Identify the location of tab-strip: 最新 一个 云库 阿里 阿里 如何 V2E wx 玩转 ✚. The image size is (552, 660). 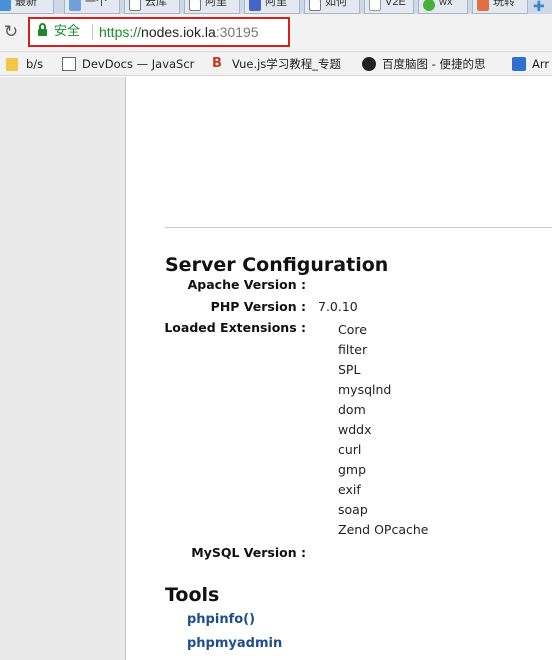
(276, 7).